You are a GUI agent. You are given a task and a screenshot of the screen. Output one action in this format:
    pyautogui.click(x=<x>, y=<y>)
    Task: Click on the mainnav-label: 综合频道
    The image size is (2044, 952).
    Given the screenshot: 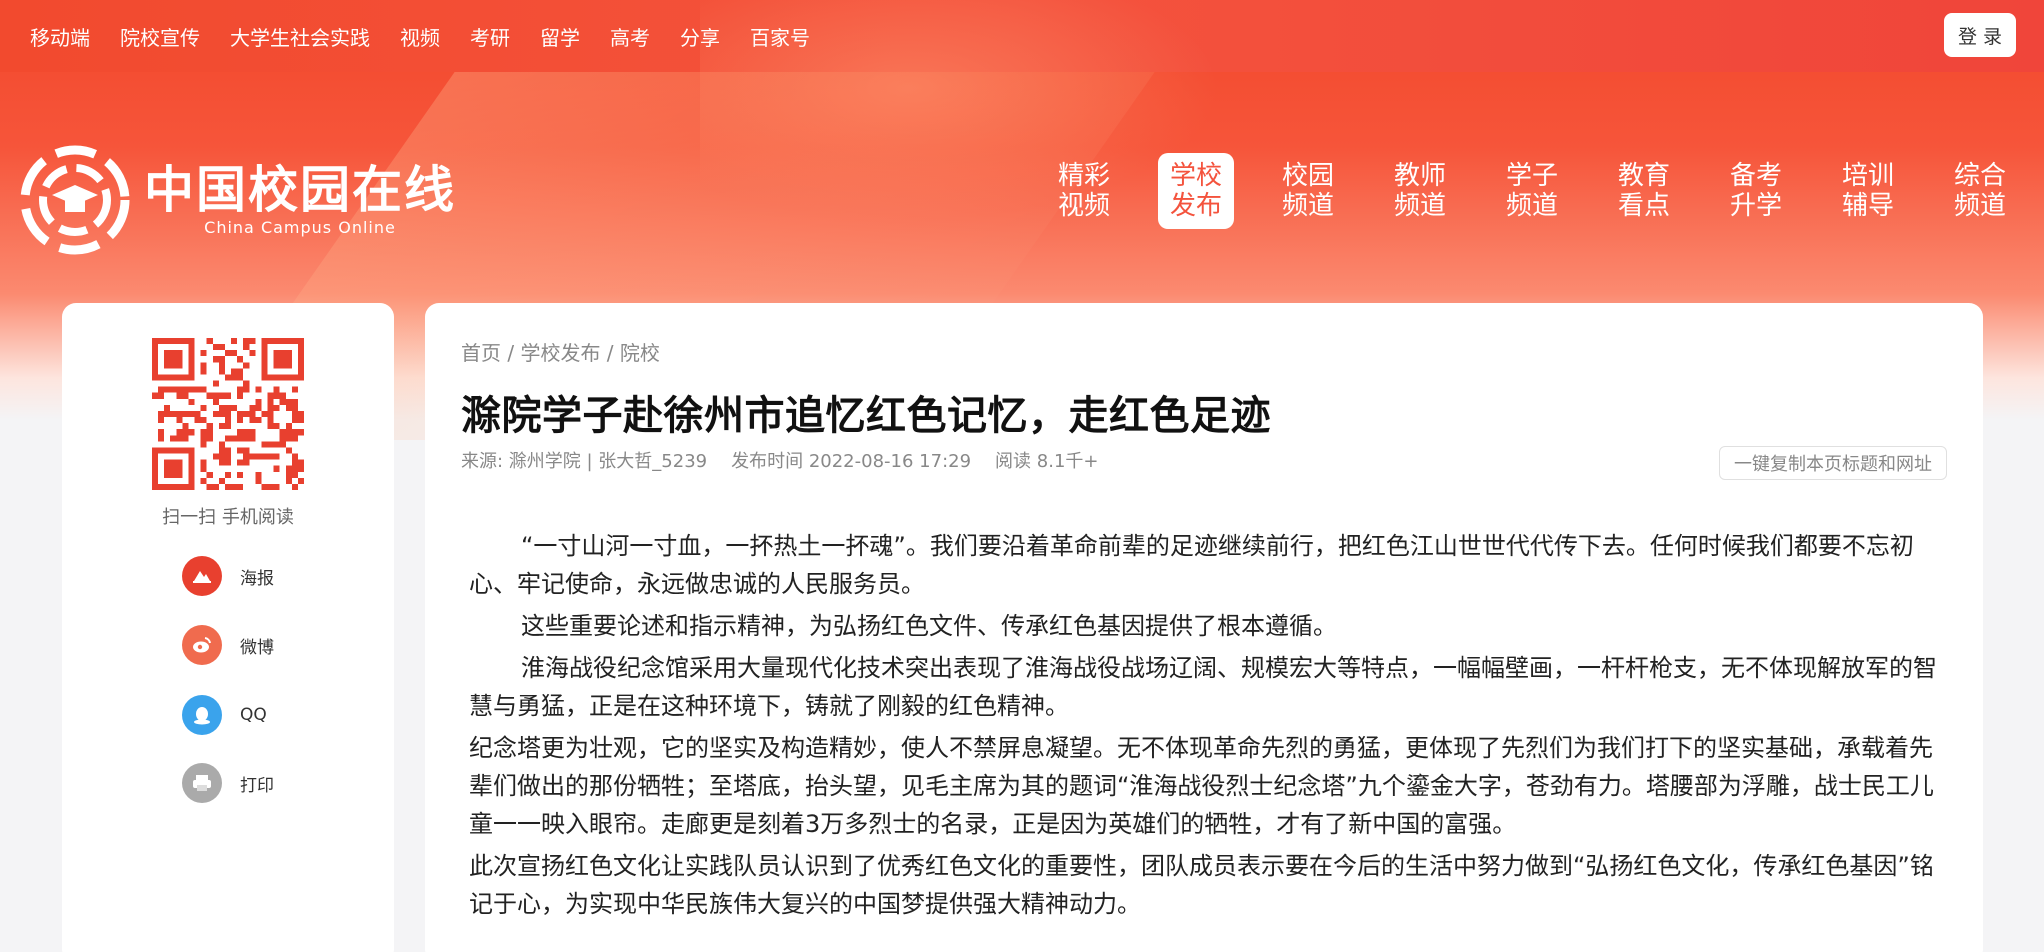 What is the action you would take?
    pyautogui.click(x=1979, y=191)
    